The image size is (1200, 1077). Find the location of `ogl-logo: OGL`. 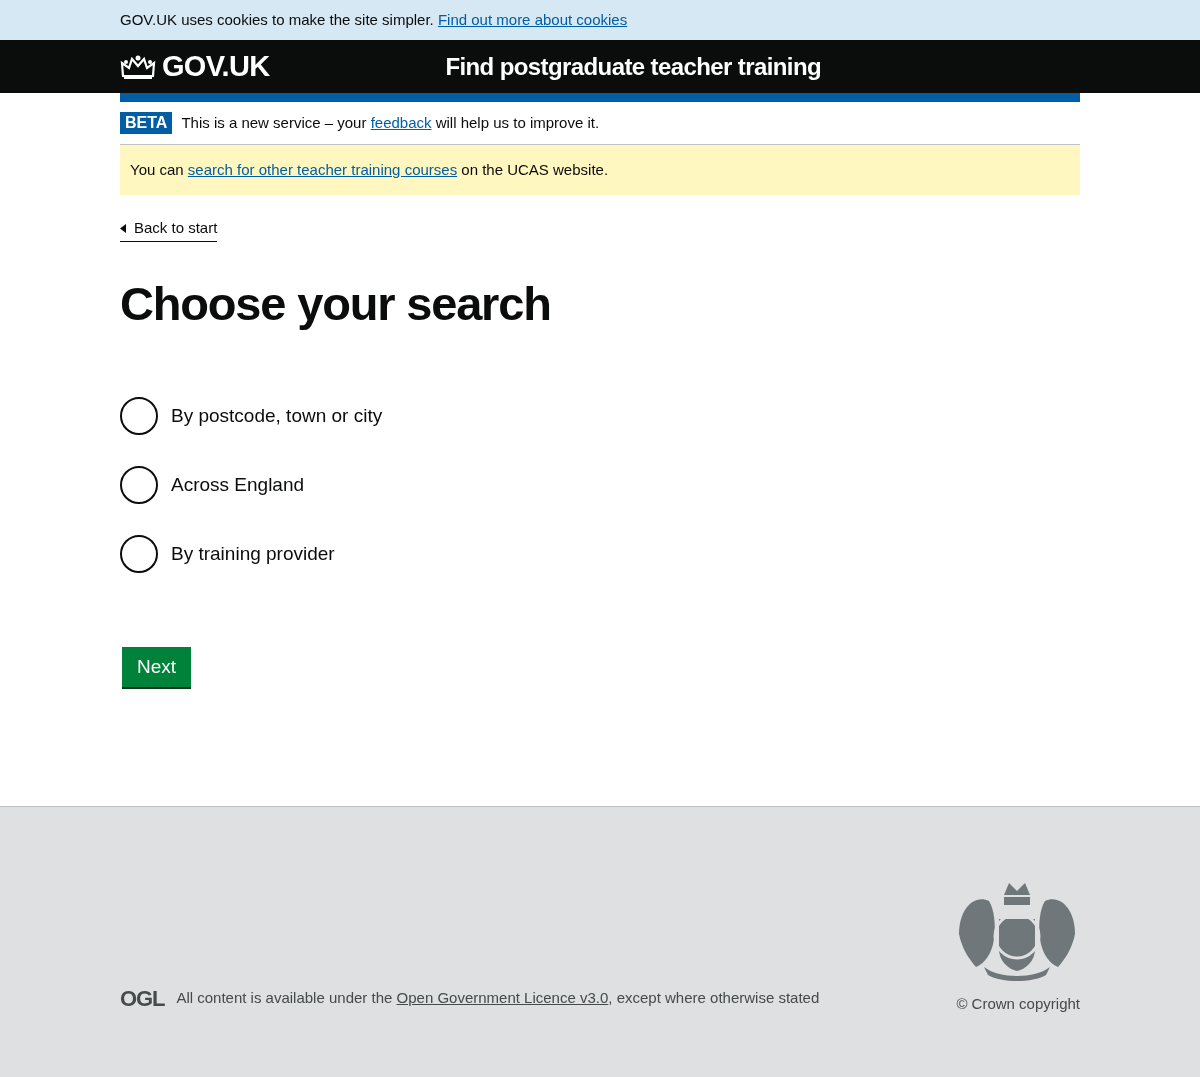

ogl-logo: OGL is located at coordinates (142, 999).